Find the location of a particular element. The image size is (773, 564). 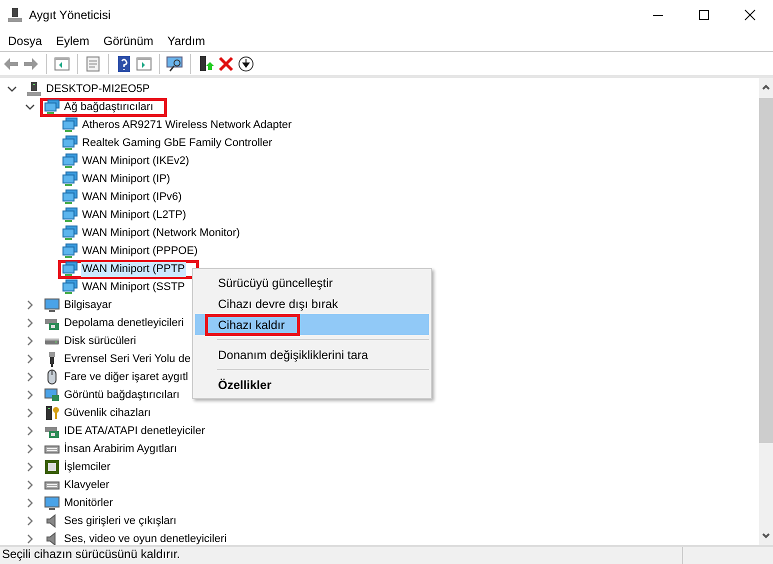

tree-item: Depolama denetleyicileri is located at coordinates (124, 323).